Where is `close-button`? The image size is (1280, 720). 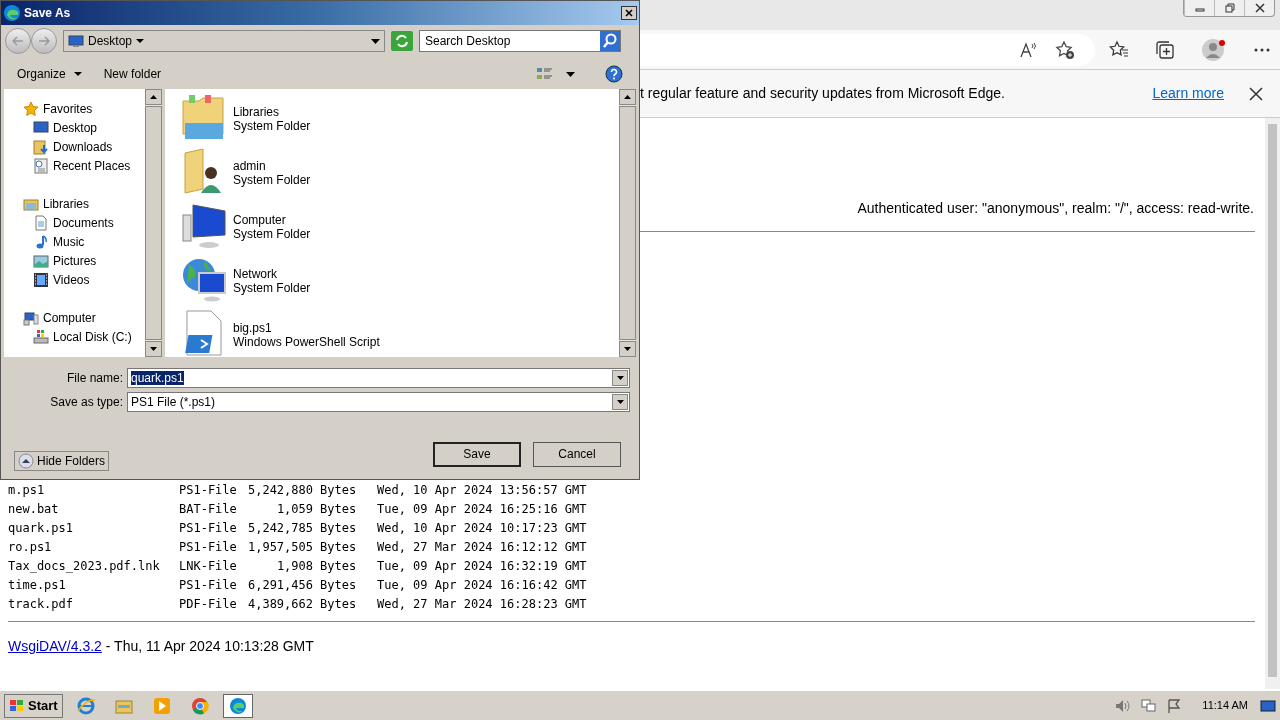
close-button is located at coordinates (629, 13).